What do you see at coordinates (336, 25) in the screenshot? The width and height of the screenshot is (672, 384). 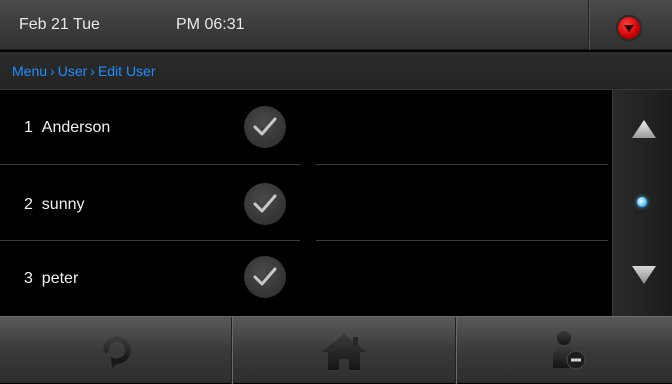 I see `status-bar: Feb 21 Tue PM 06:31` at bounding box center [336, 25].